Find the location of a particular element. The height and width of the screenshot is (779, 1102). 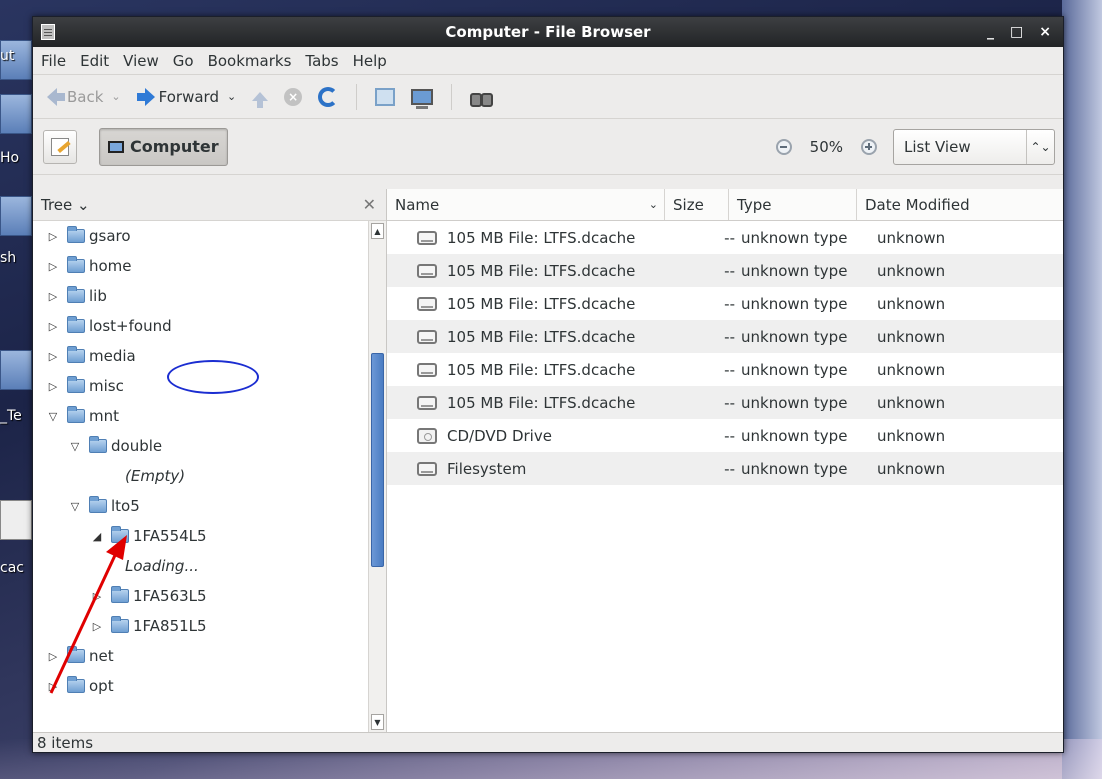

desktop-icon-home is located at coordinates (16, 114).